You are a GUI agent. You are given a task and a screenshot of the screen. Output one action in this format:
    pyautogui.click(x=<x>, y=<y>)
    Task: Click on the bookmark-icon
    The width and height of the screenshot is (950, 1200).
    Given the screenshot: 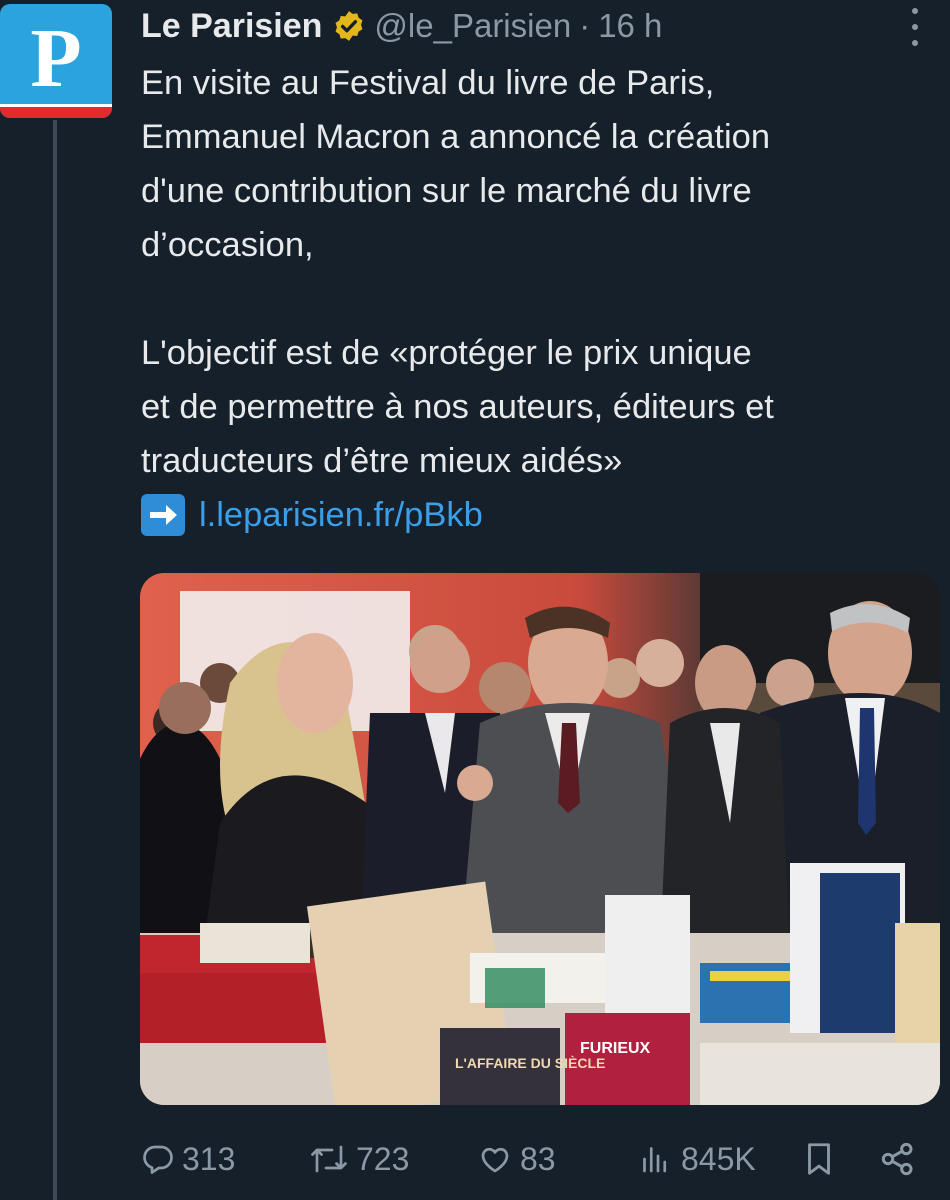 What is the action you would take?
    pyautogui.click(x=819, y=1159)
    